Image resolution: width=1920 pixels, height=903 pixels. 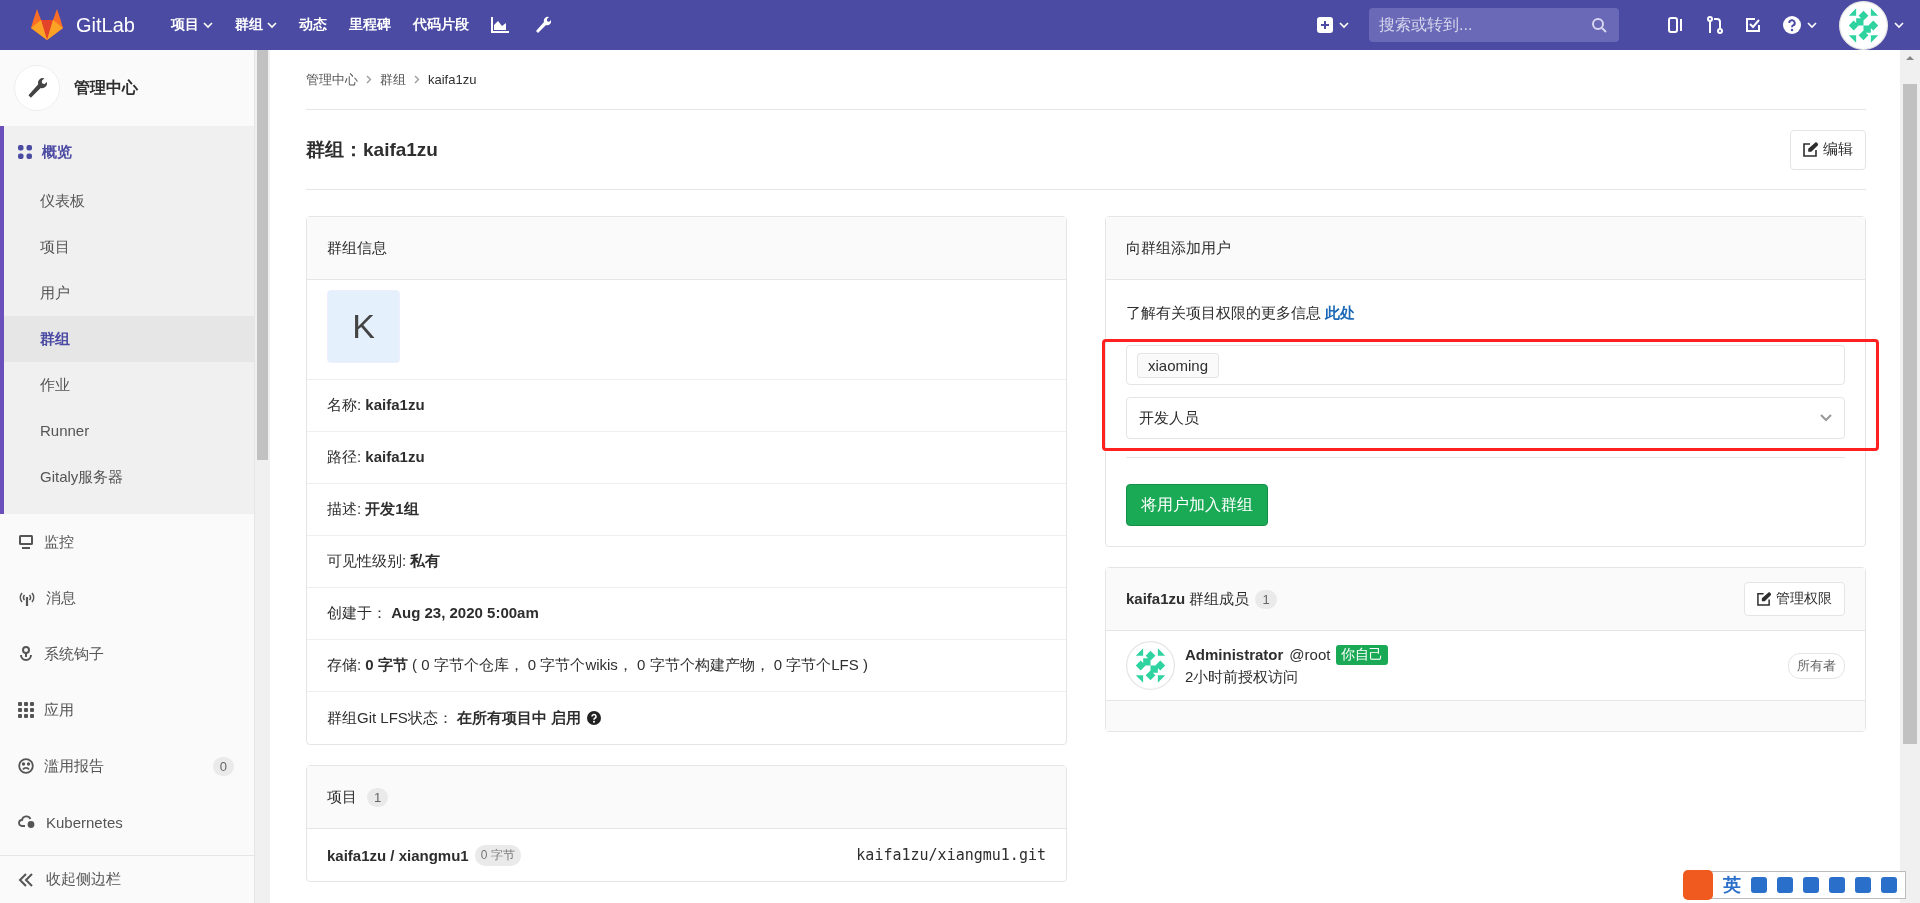 What do you see at coordinates (127, 766) in the screenshot?
I see `sidebar-item: 滥用报告 0` at bounding box center [127, 766].